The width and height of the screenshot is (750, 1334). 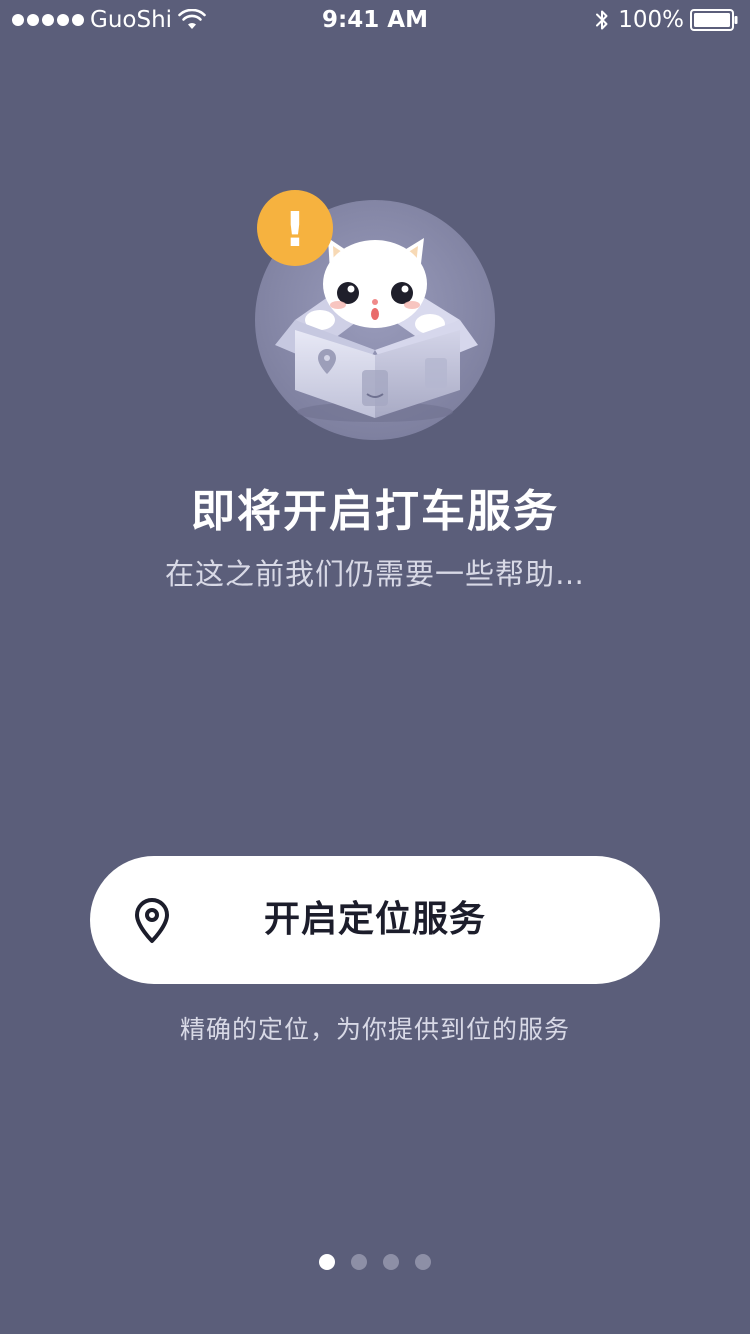 I want to click on page-title: 即将开启打车服务, so click(x=375, y=511).